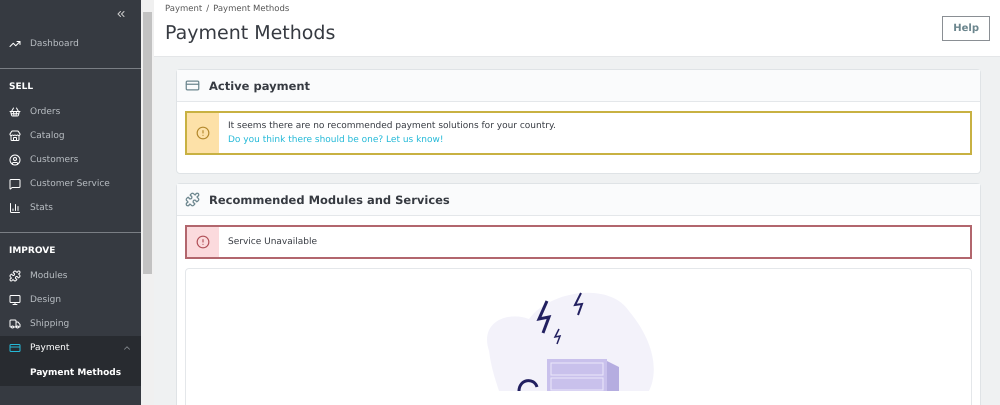 The width and height of the screenshot is (1000, 405). Describe the element at coordinates (966, 28) in the screenshot. I see `help-button: Help` at that location.